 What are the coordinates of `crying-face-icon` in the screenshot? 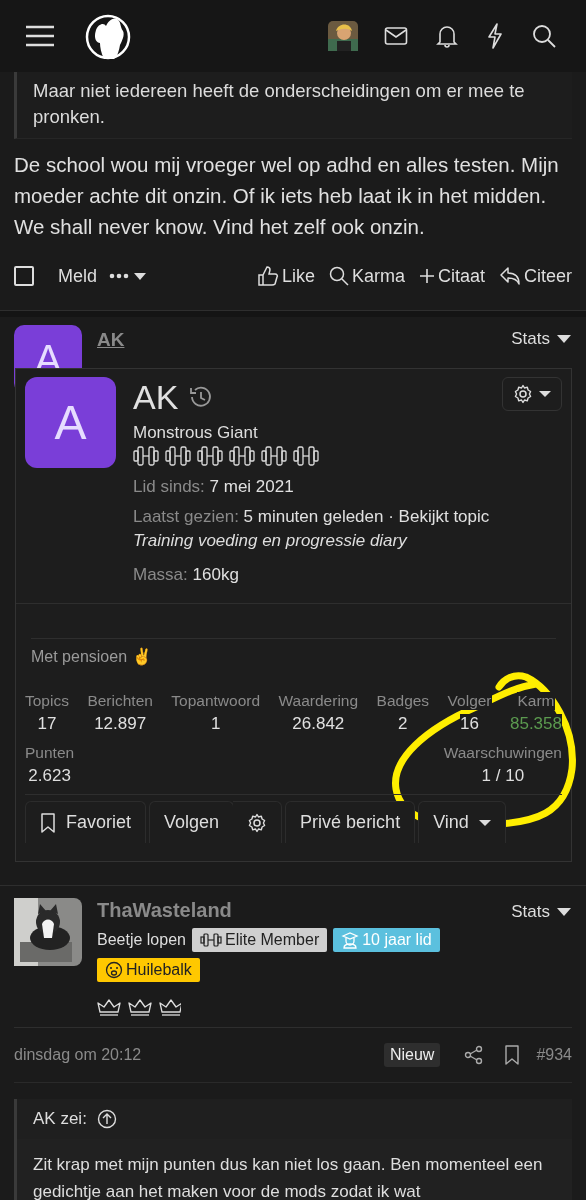 It's located at (114, 970).